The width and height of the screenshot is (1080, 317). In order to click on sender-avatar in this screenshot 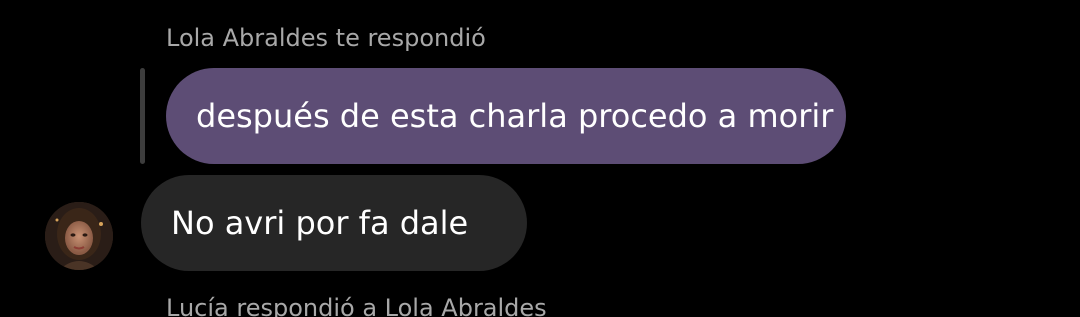, I will do `click(79, 236)`.